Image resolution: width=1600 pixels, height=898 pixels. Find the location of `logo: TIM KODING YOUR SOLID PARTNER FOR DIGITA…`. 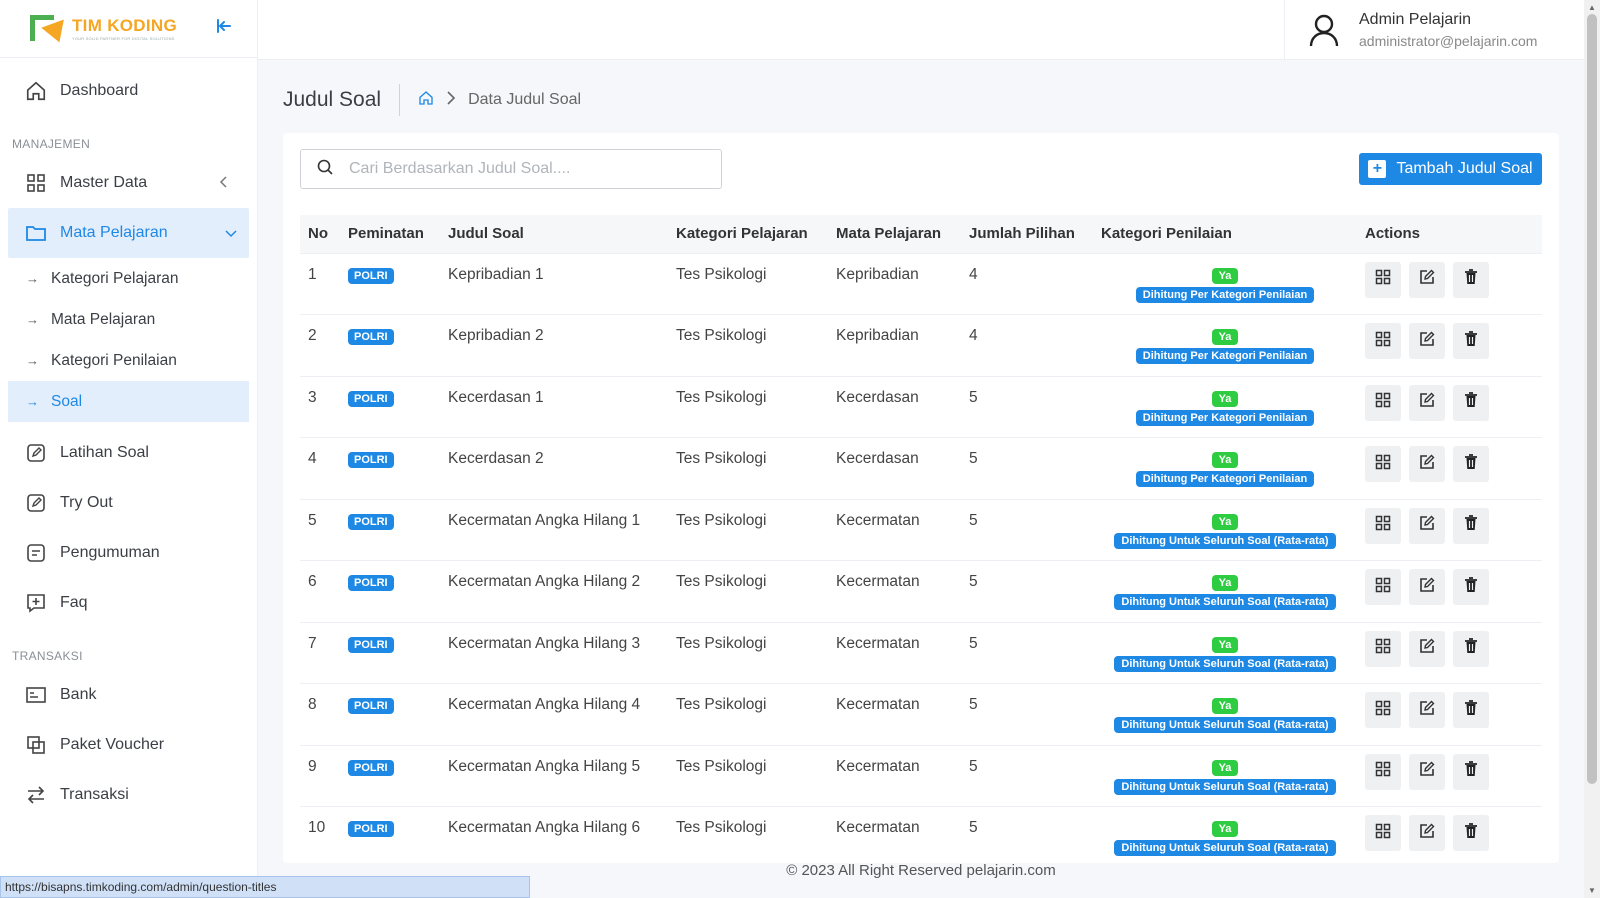

logo: TIM KODING YOUR SOLID PARTNER FOR DIGITA… is located at coordinates (103, 30).